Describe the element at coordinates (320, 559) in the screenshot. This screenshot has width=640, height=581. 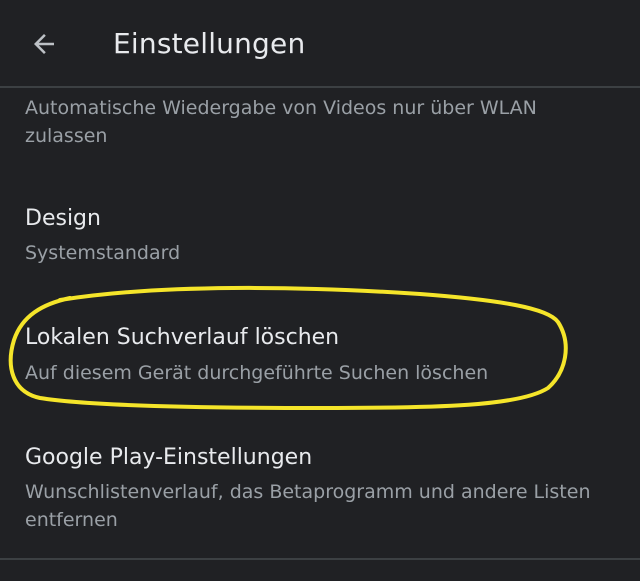
I see `list-divider` at that location.